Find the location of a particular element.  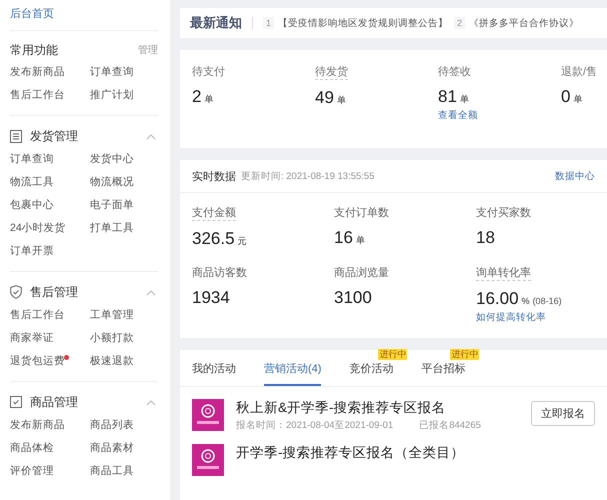

sidebar-link: 物流概况 is located at coordinates (112, 182).